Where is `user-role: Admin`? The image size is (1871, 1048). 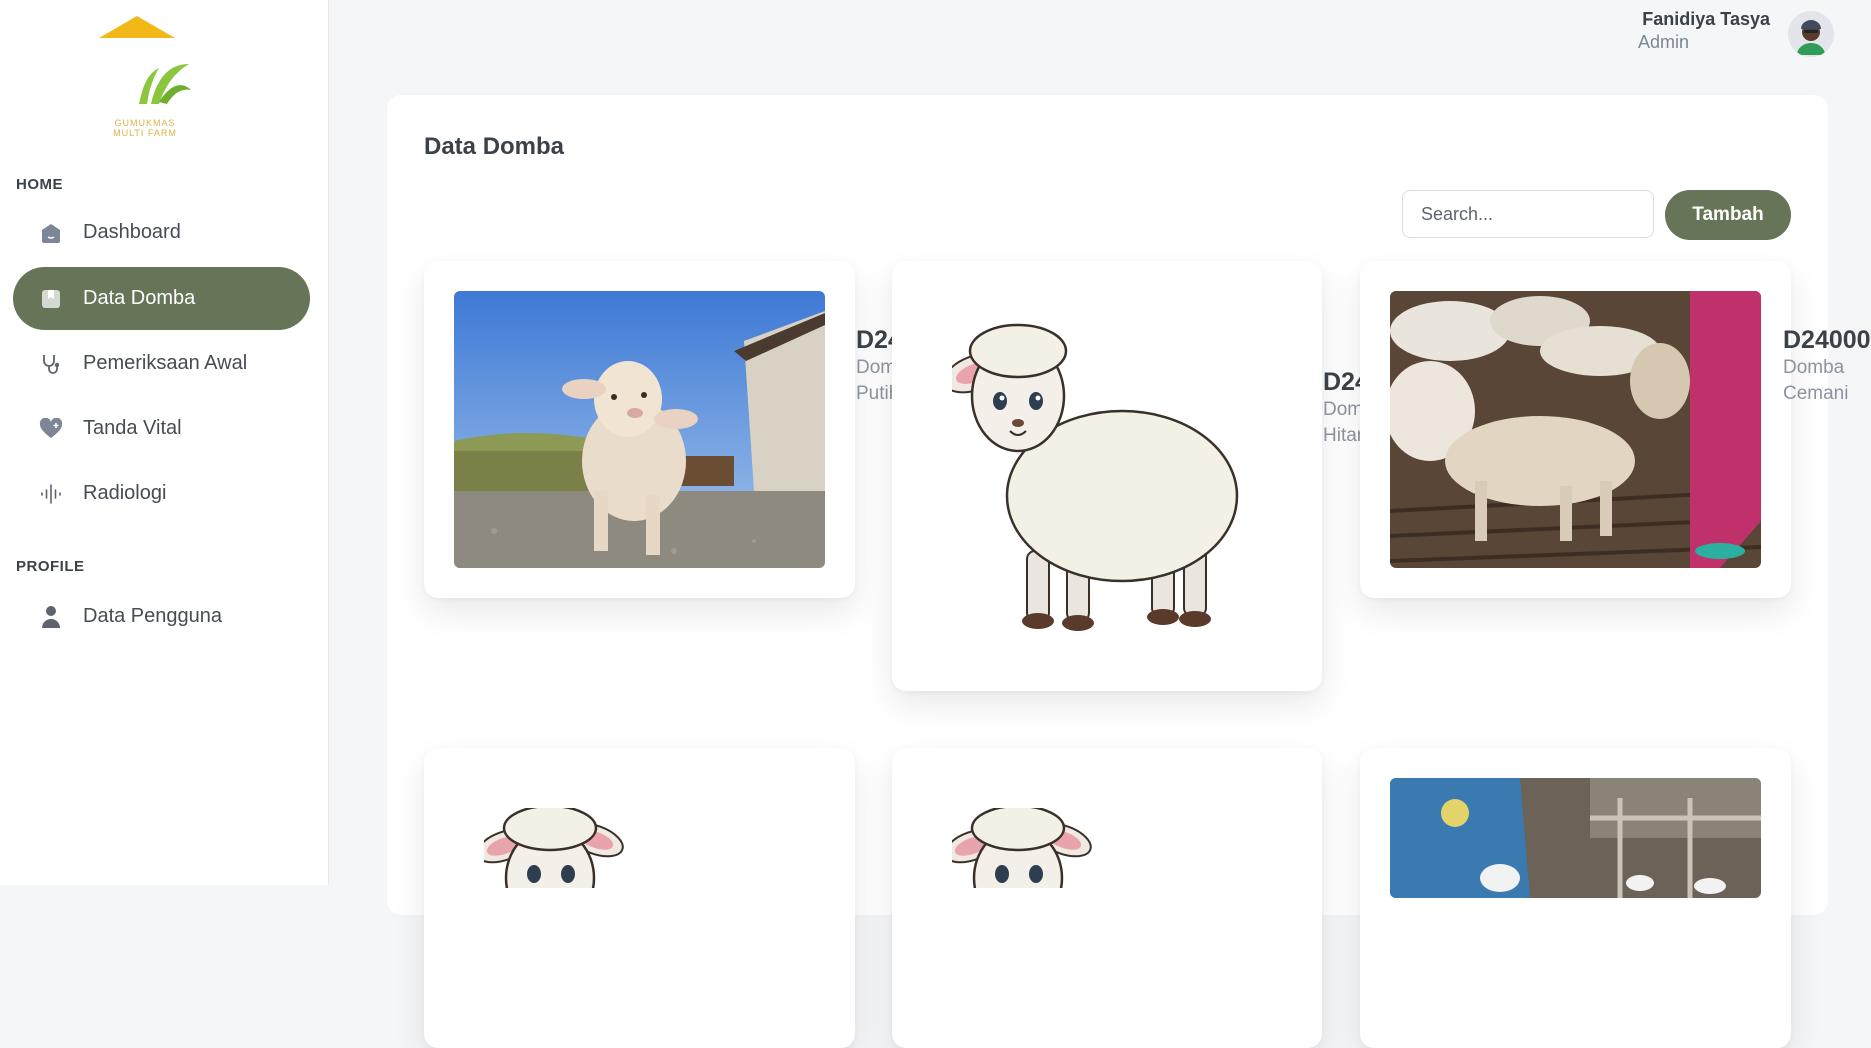 user-role: Admin is located at coordinates (1664, 42).